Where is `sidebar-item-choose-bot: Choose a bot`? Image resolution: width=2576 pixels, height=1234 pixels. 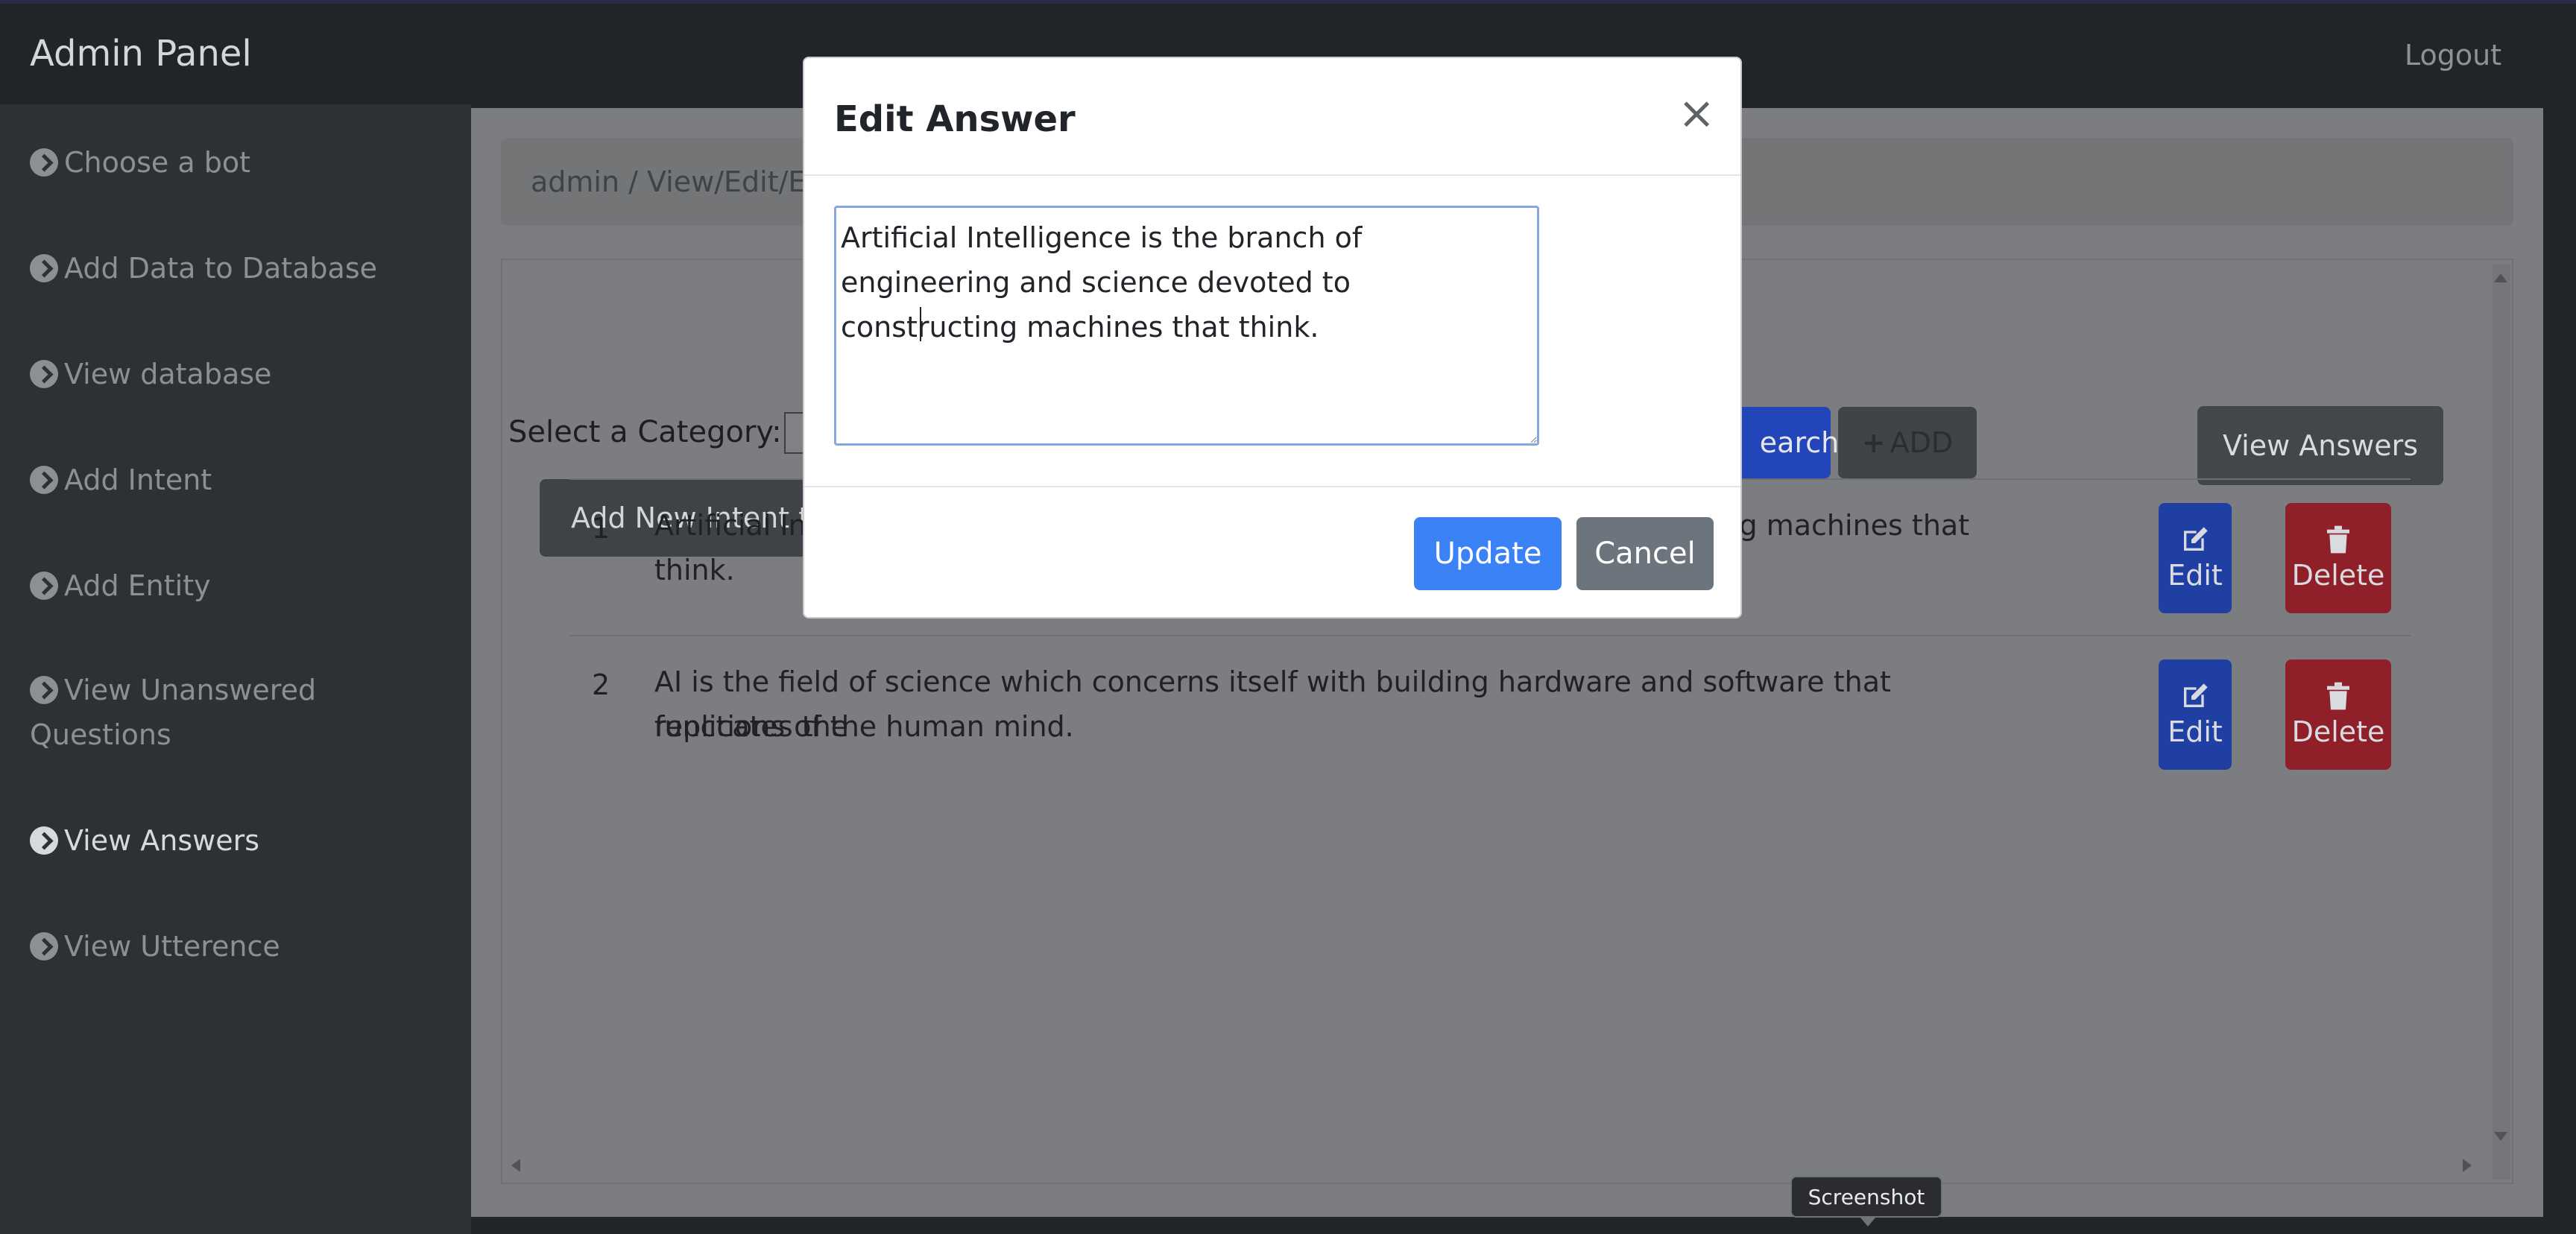
sidebar-item-choose-bot: Choose a bot is located at coordinates (238, 162).